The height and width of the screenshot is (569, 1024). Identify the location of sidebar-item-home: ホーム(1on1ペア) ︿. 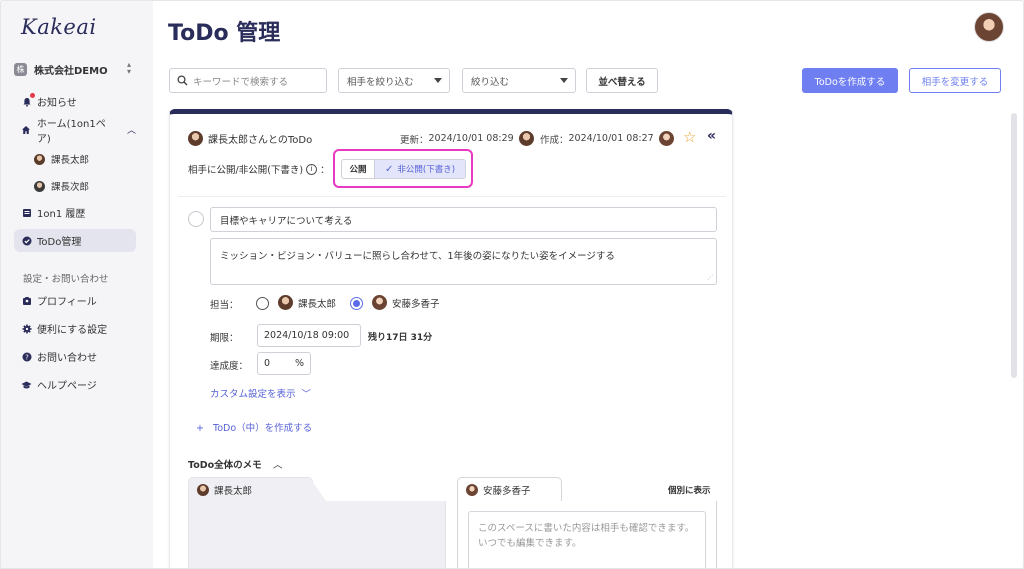
(75, 131).